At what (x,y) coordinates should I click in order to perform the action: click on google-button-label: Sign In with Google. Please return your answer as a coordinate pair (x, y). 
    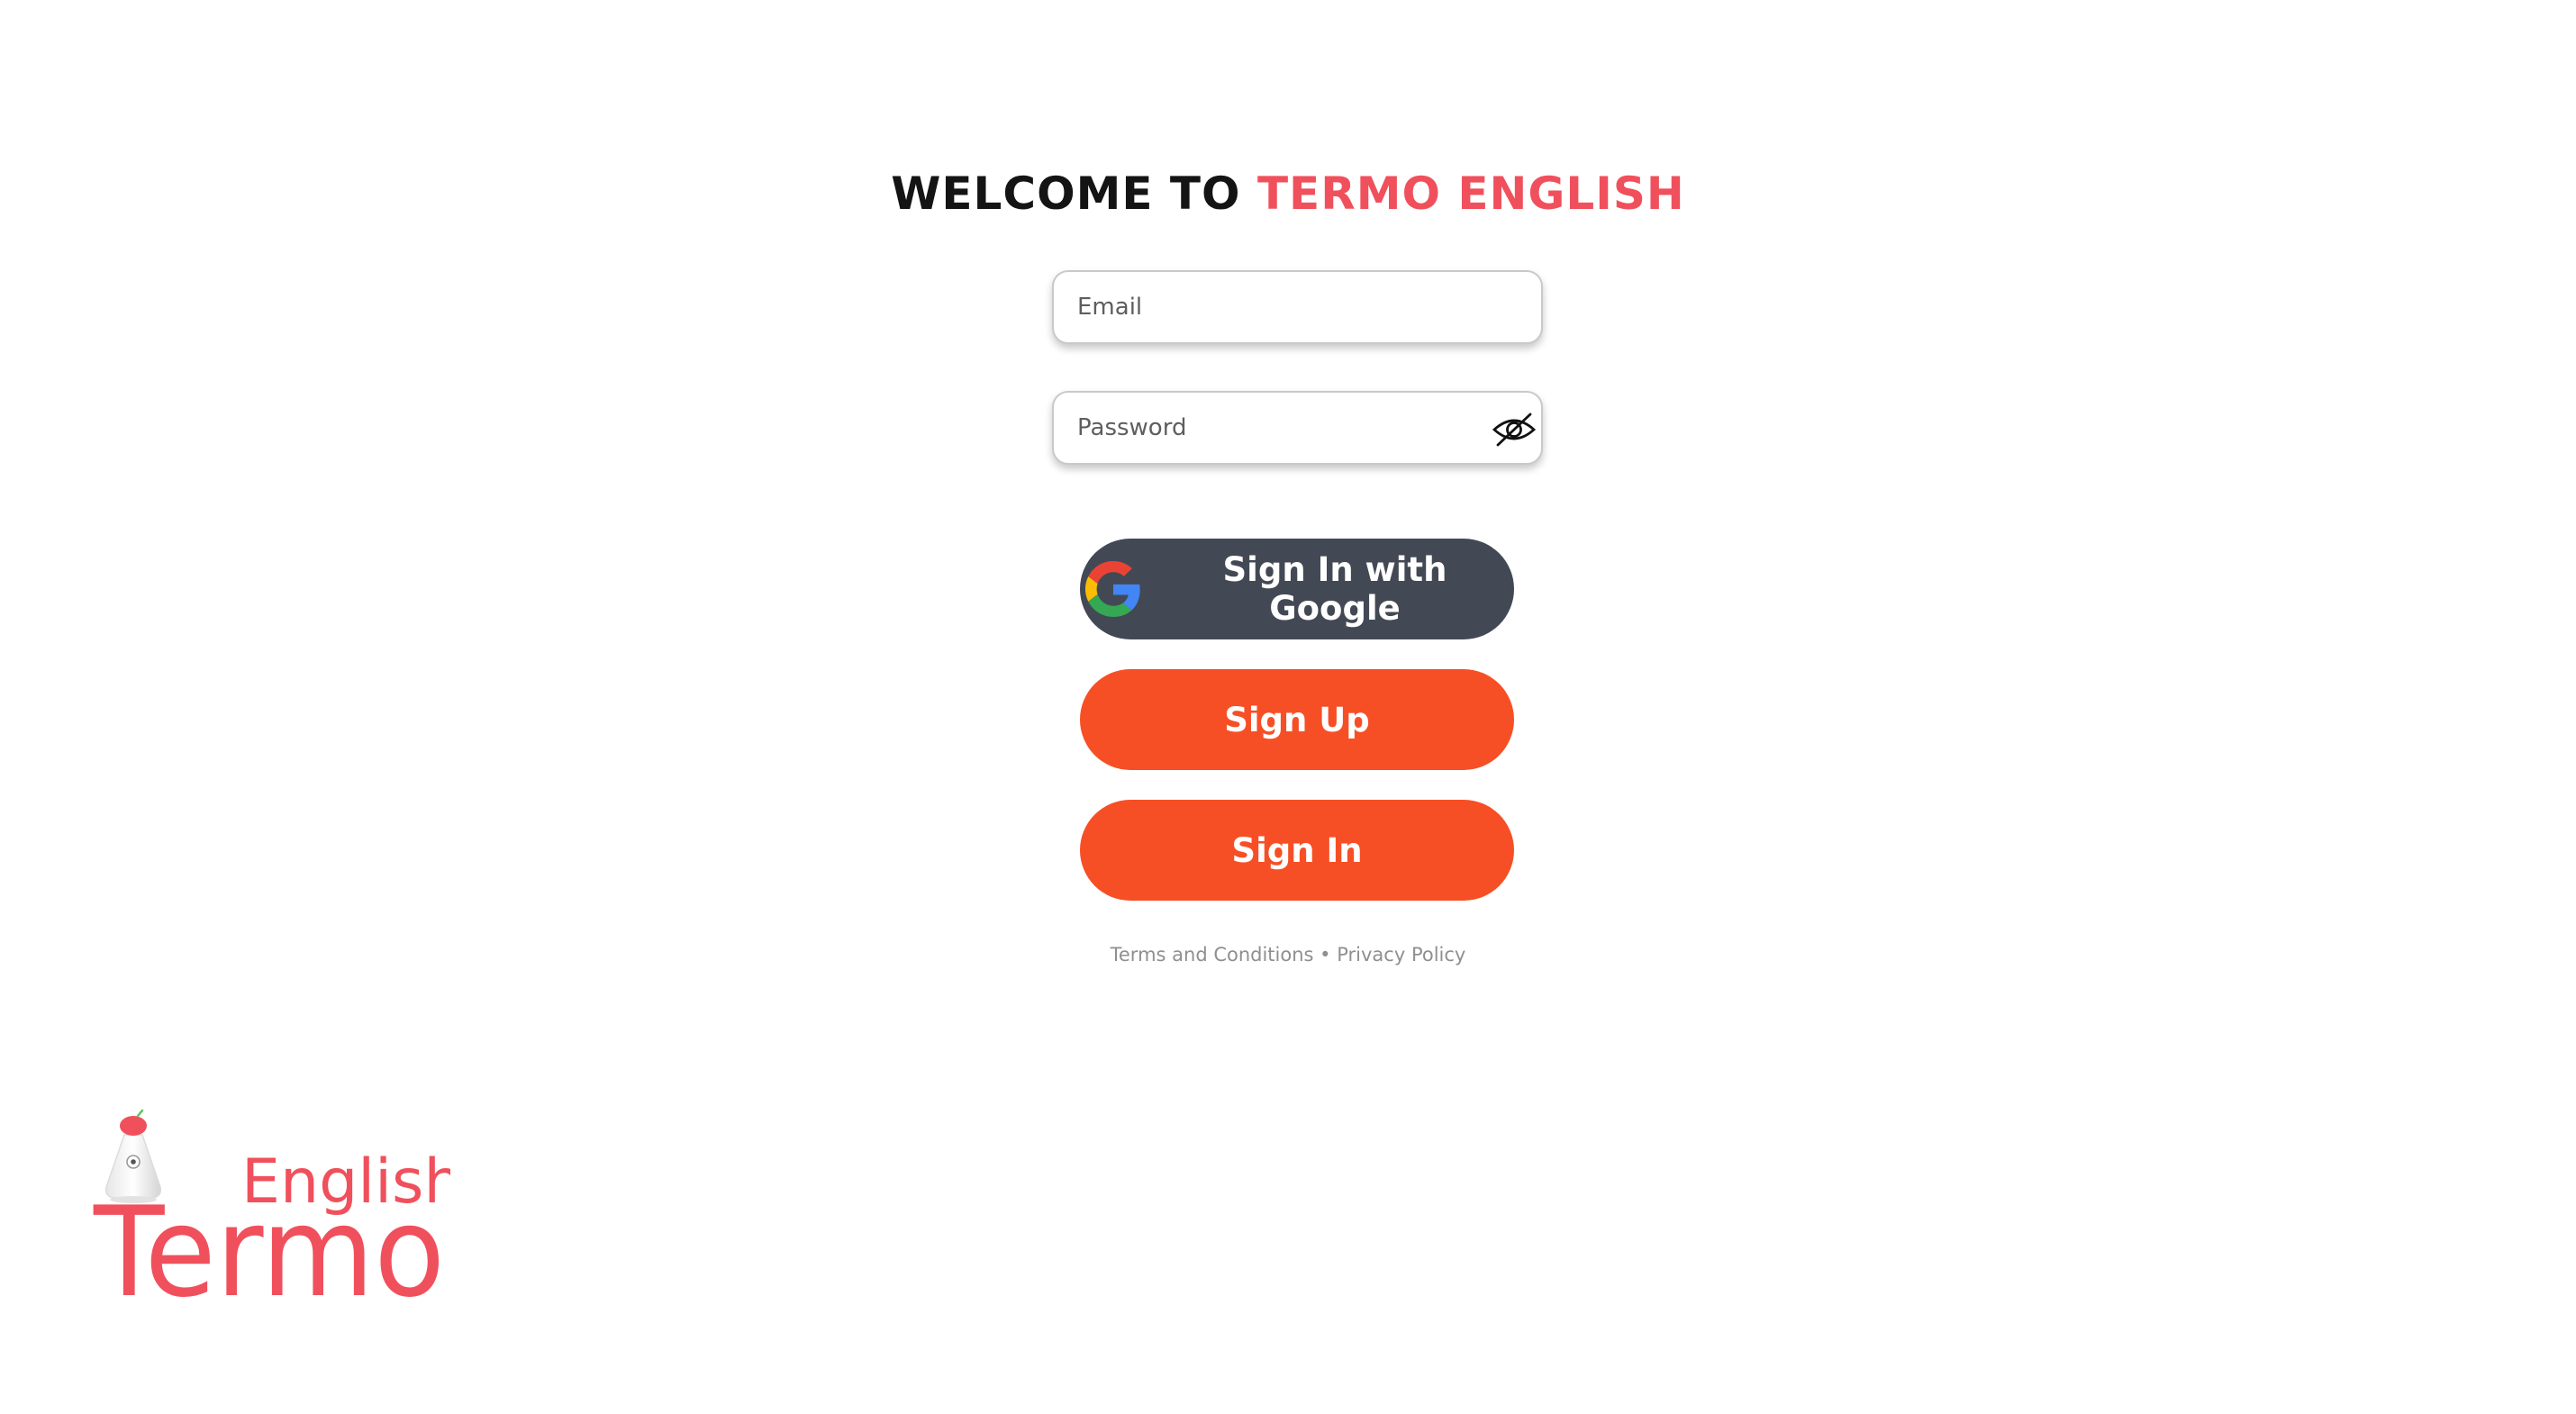
    Looking at the image, I should click on (1334, 589).